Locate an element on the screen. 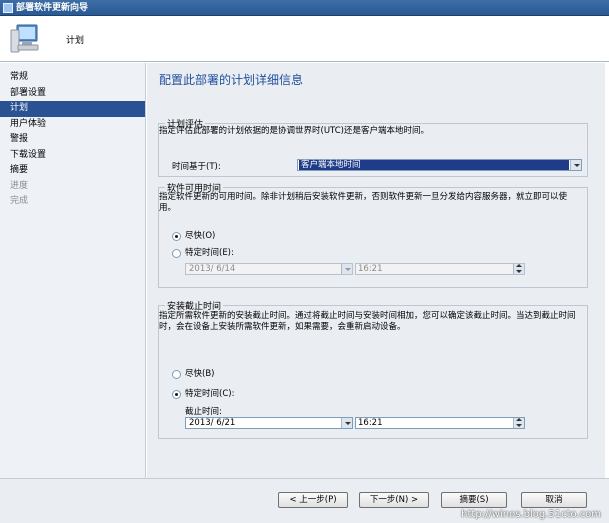  schedule-eval-description: 指定评估此部署的计划依据的是协调世界时(UTC)还是客户端本地时间。 is located at coordinates (294, 131).